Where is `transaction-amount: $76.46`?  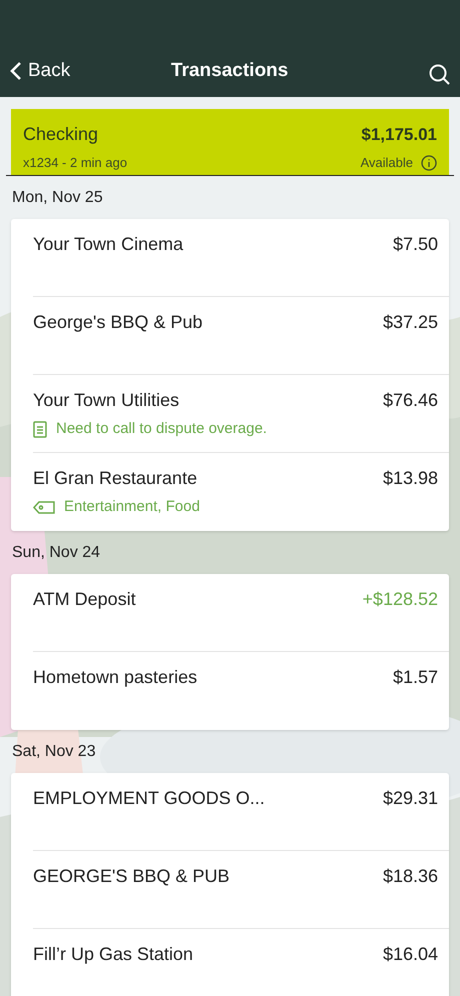 transaction-amount: $76.46 is located at coordinates (410, 400).